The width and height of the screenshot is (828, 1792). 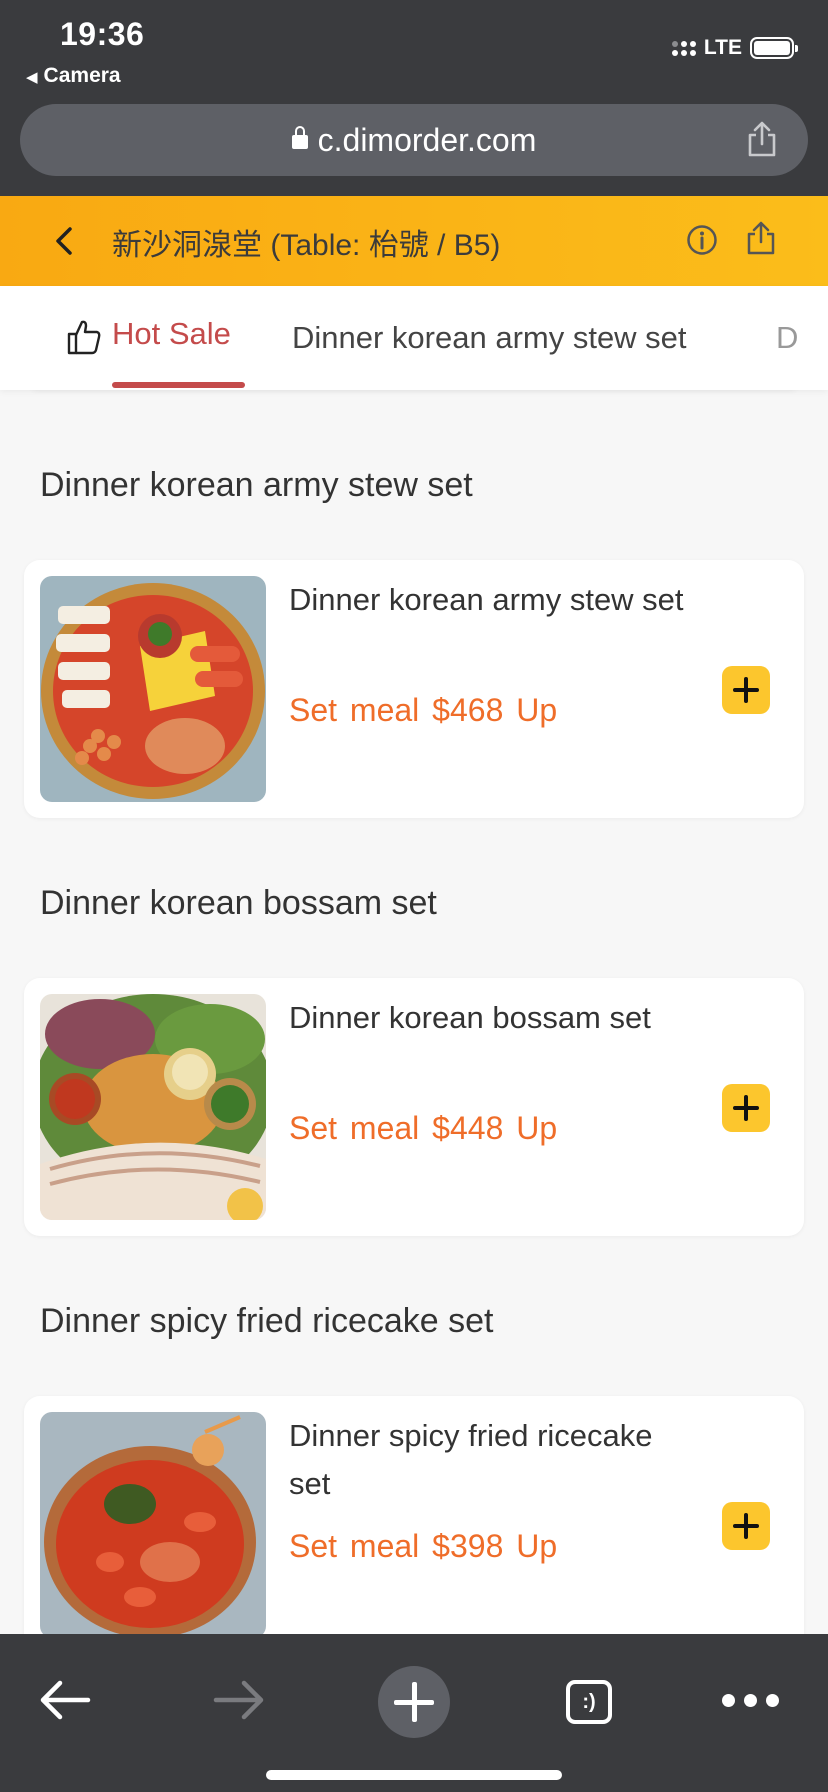 What do you see at coordinates (267, 1321) in the screenshot?
I see `section-heading: Dinner spicy fried ricecake set` at bounding box center [267, 1321].